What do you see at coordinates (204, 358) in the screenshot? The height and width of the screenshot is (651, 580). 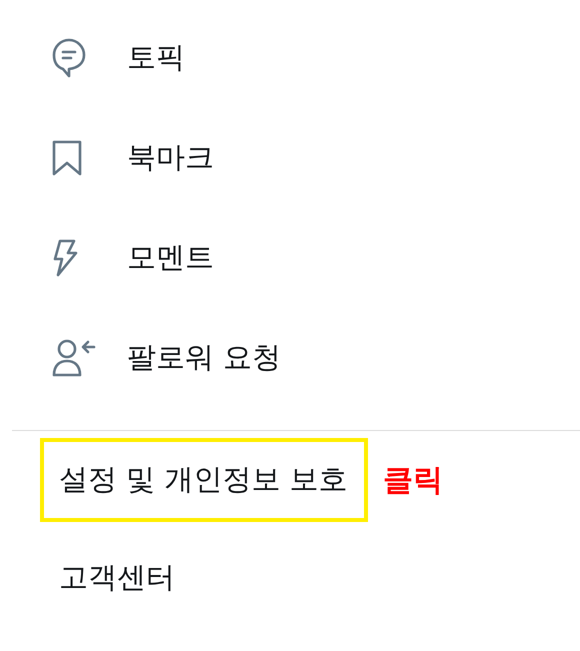 I see `menu-item: 팔로워 요청` at bounding box center [204, 358].